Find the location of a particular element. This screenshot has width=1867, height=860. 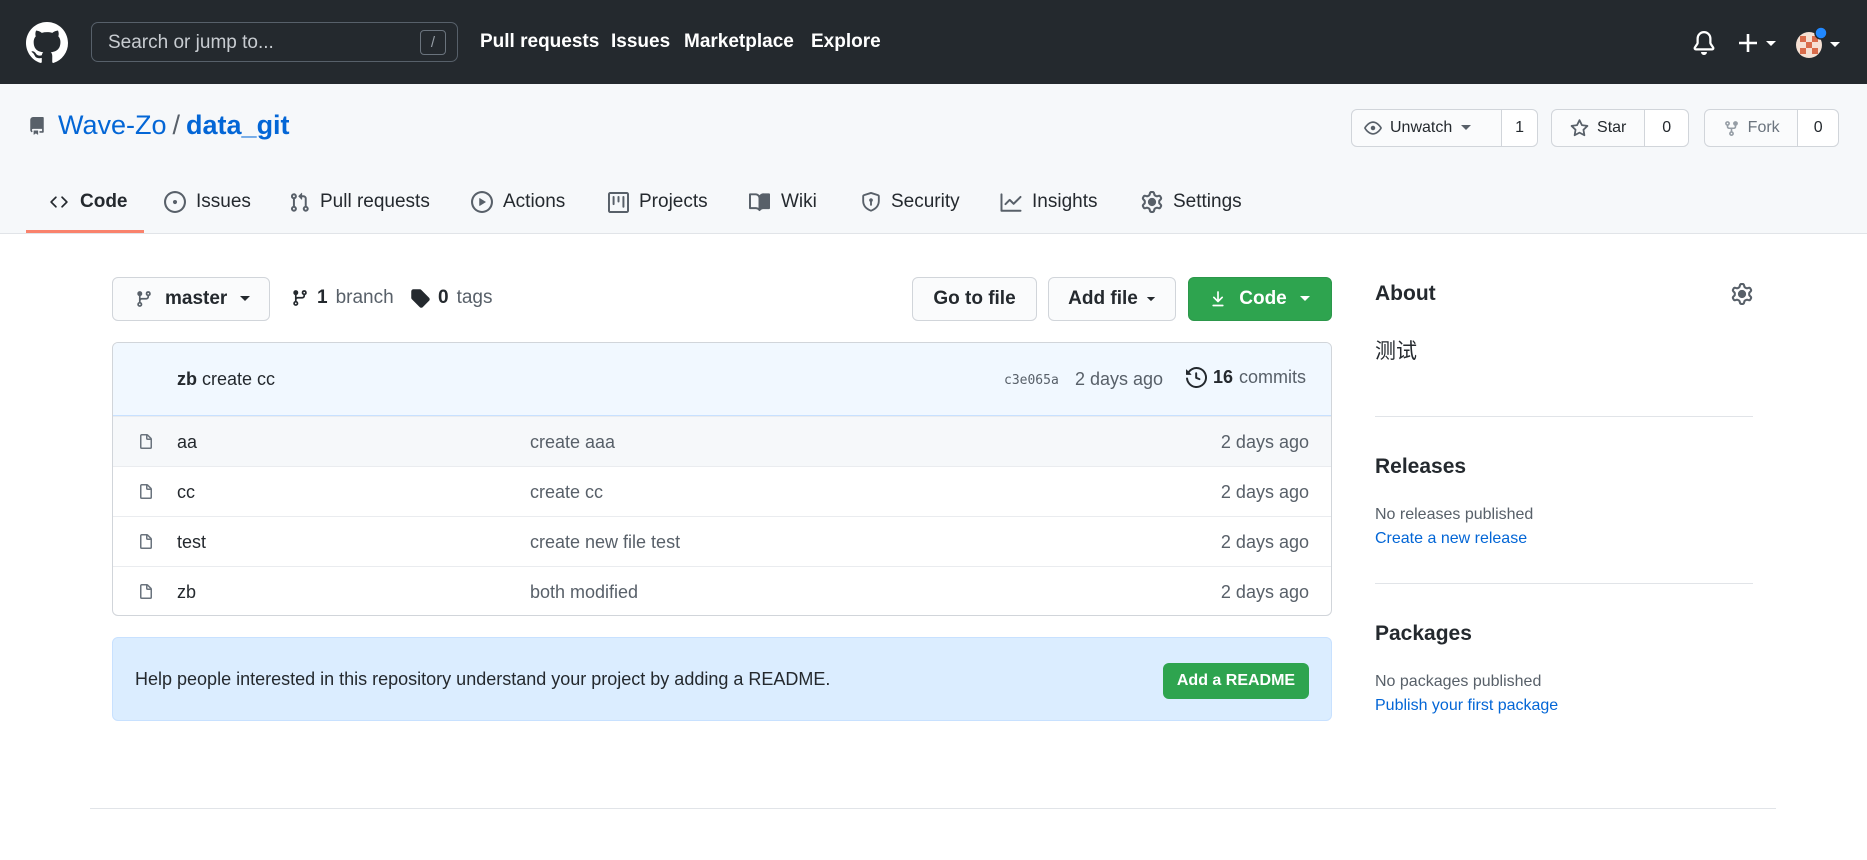

watch-button-group: Unwatch 1 is located at coordinates (1444, 128).